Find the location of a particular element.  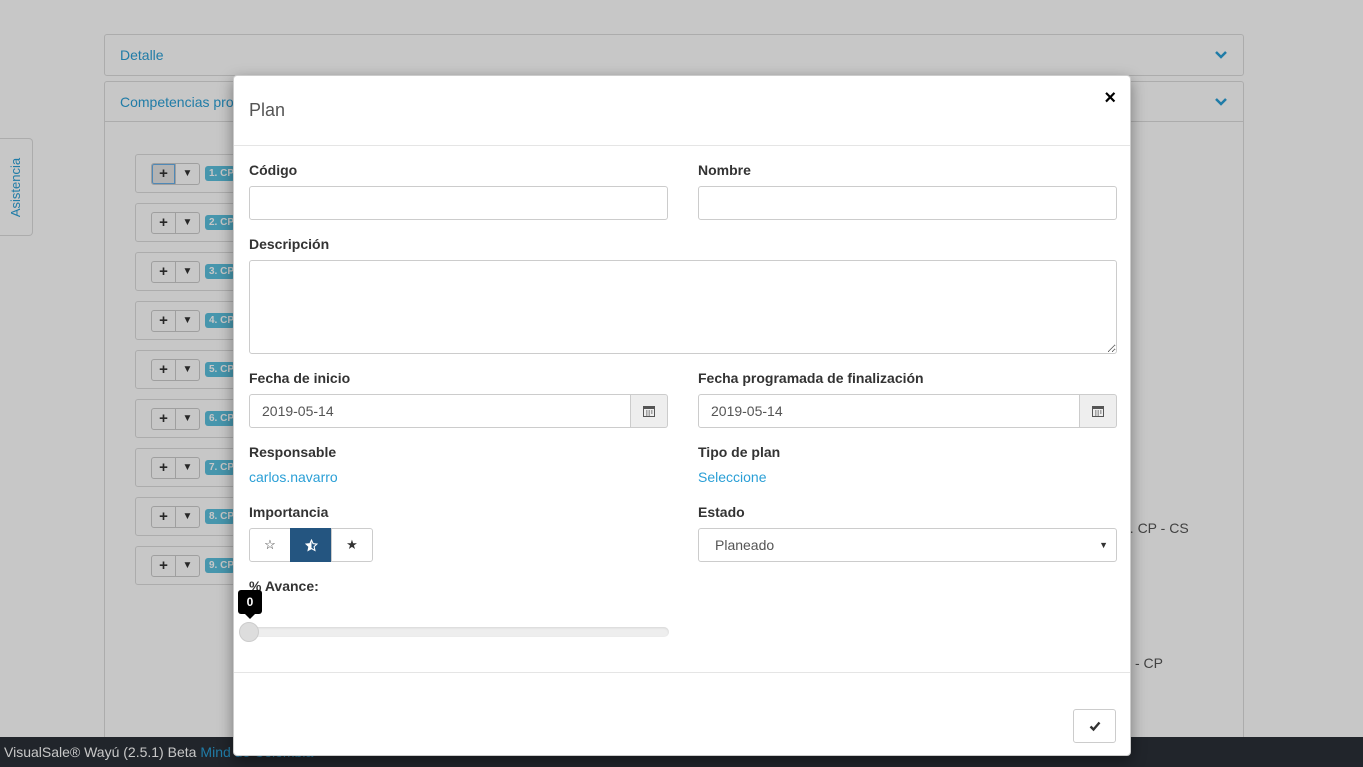

slider-tooltip: 0 is located at coordinates (250, 602).